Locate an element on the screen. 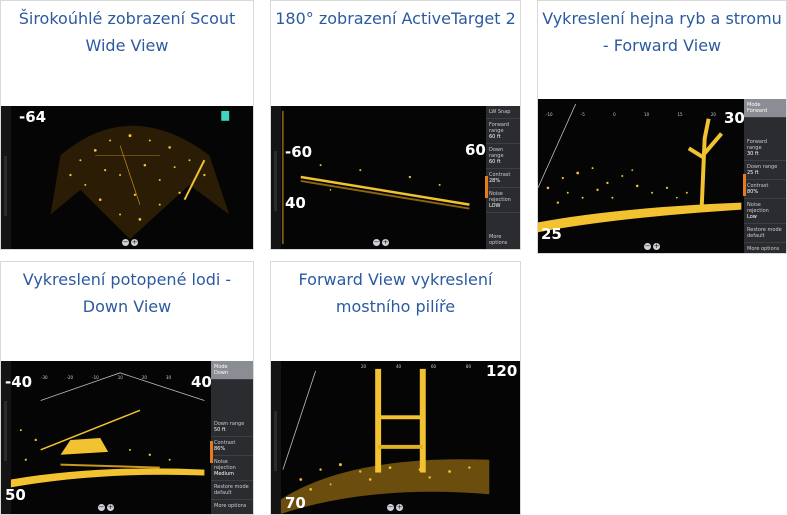  sonar-screenshot: 20 40 60 80 120 70 − + is located at coordinates (395, 437).